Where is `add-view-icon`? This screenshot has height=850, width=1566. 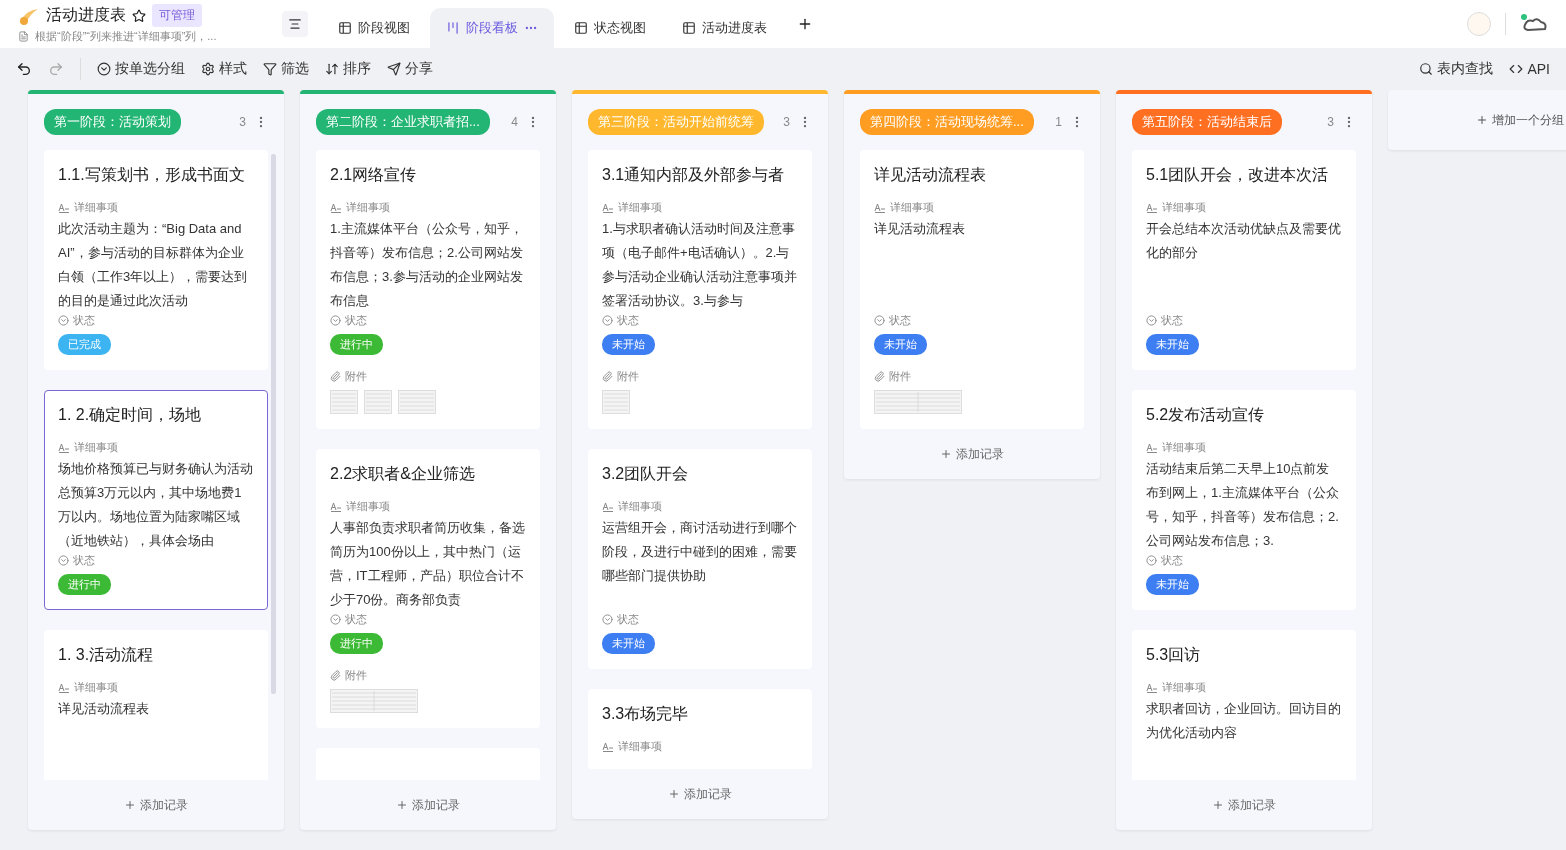
add-view-icon is located at coordinates (805, 24).